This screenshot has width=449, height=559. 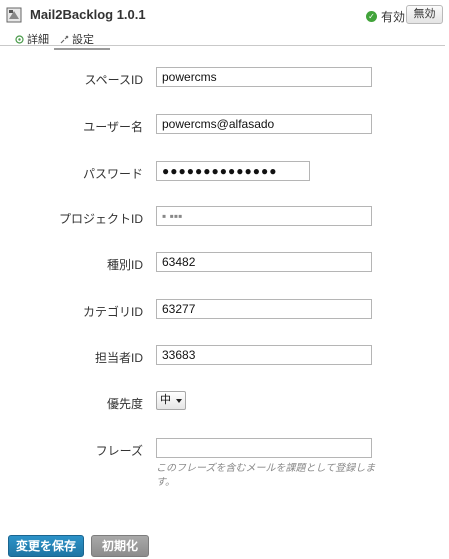 I want to click on type-id-input: 63482, so click(x=264, y=262).